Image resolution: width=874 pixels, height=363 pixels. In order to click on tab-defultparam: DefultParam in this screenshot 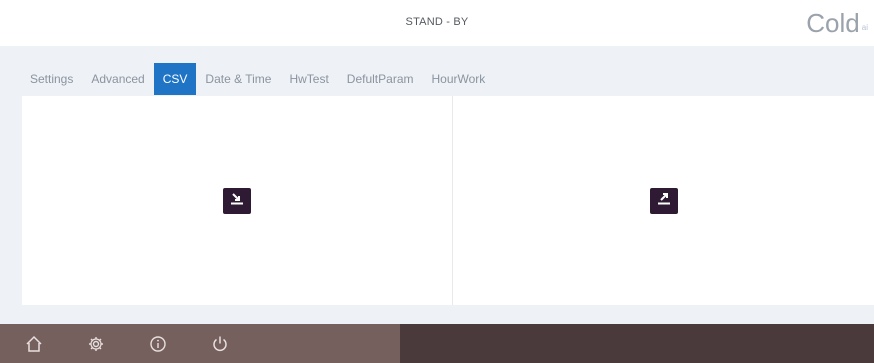, I will do `click(380, 79)`.